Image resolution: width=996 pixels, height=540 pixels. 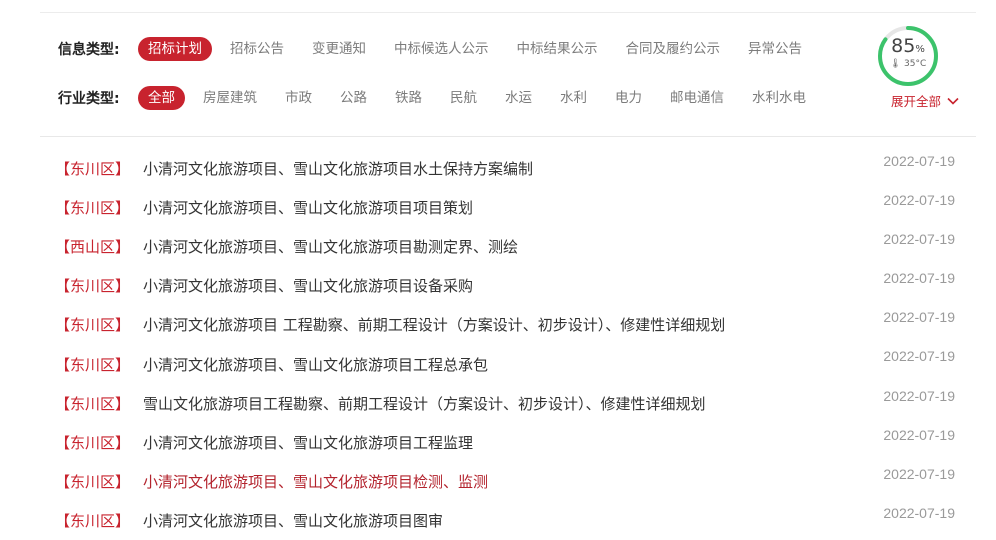 What do you see at coordinates (508, 12) in the screenshot?
I see `top-divider` at bounding box center [508, 12].